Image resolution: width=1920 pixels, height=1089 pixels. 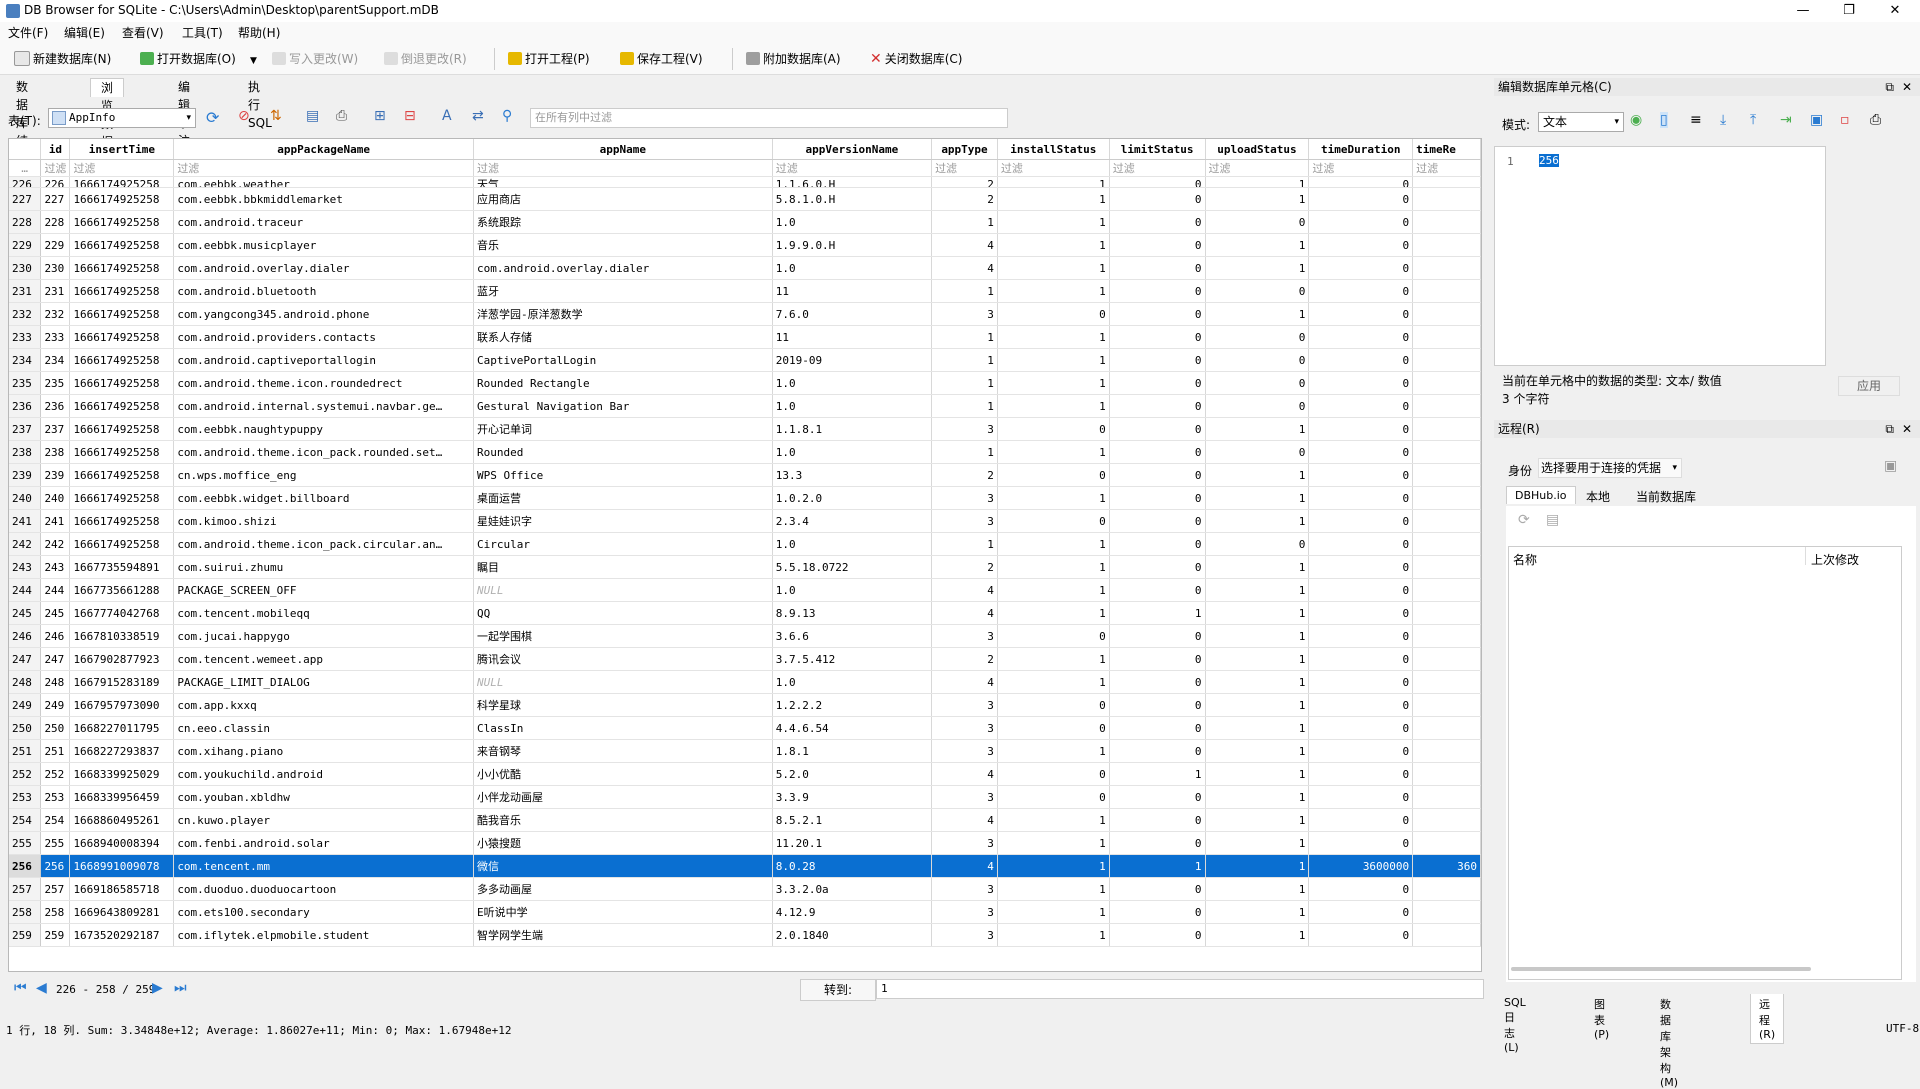 What do you see at coordinates (323, 843) in the screenshot?
I see `table-cell: com.fenbi.android.solar` at bounding box center [323, 843].